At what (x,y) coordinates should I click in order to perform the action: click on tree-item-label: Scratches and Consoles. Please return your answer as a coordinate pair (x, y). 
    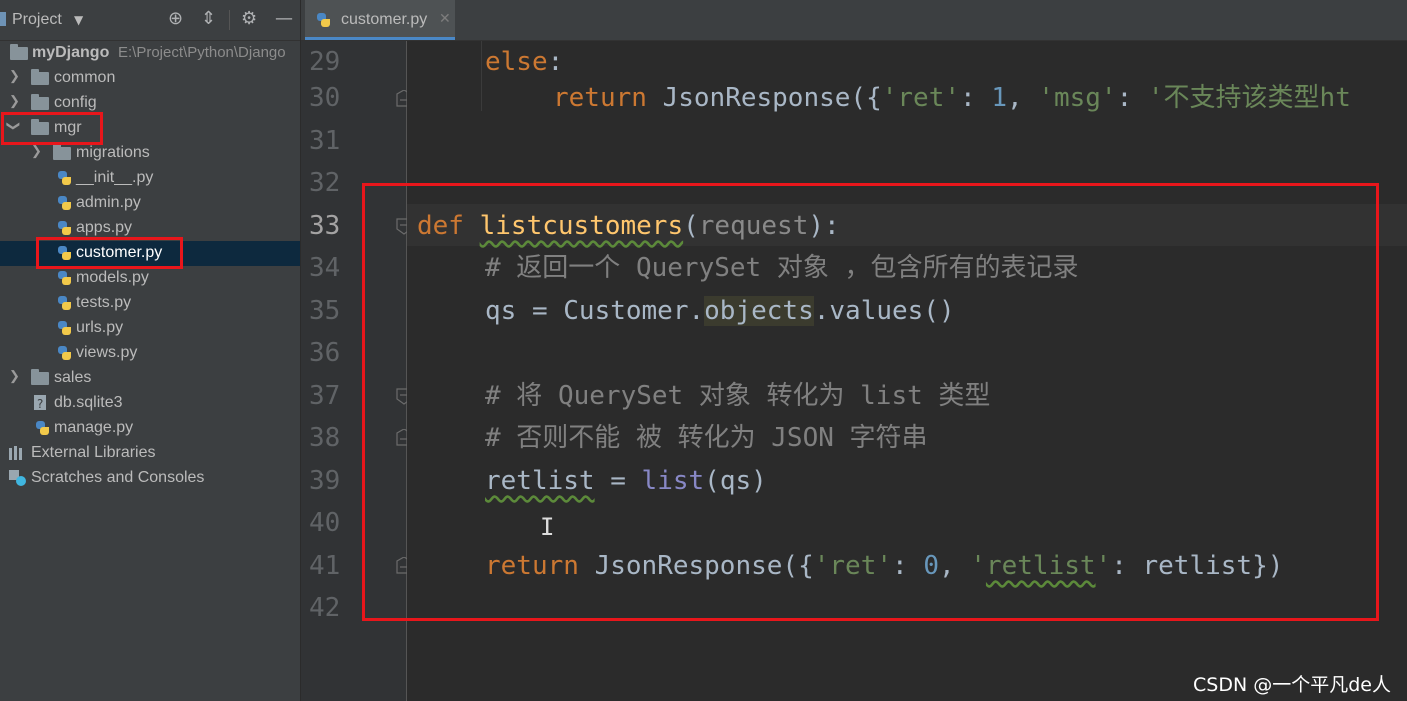
    Looking at the image, I should click on (118, 477).